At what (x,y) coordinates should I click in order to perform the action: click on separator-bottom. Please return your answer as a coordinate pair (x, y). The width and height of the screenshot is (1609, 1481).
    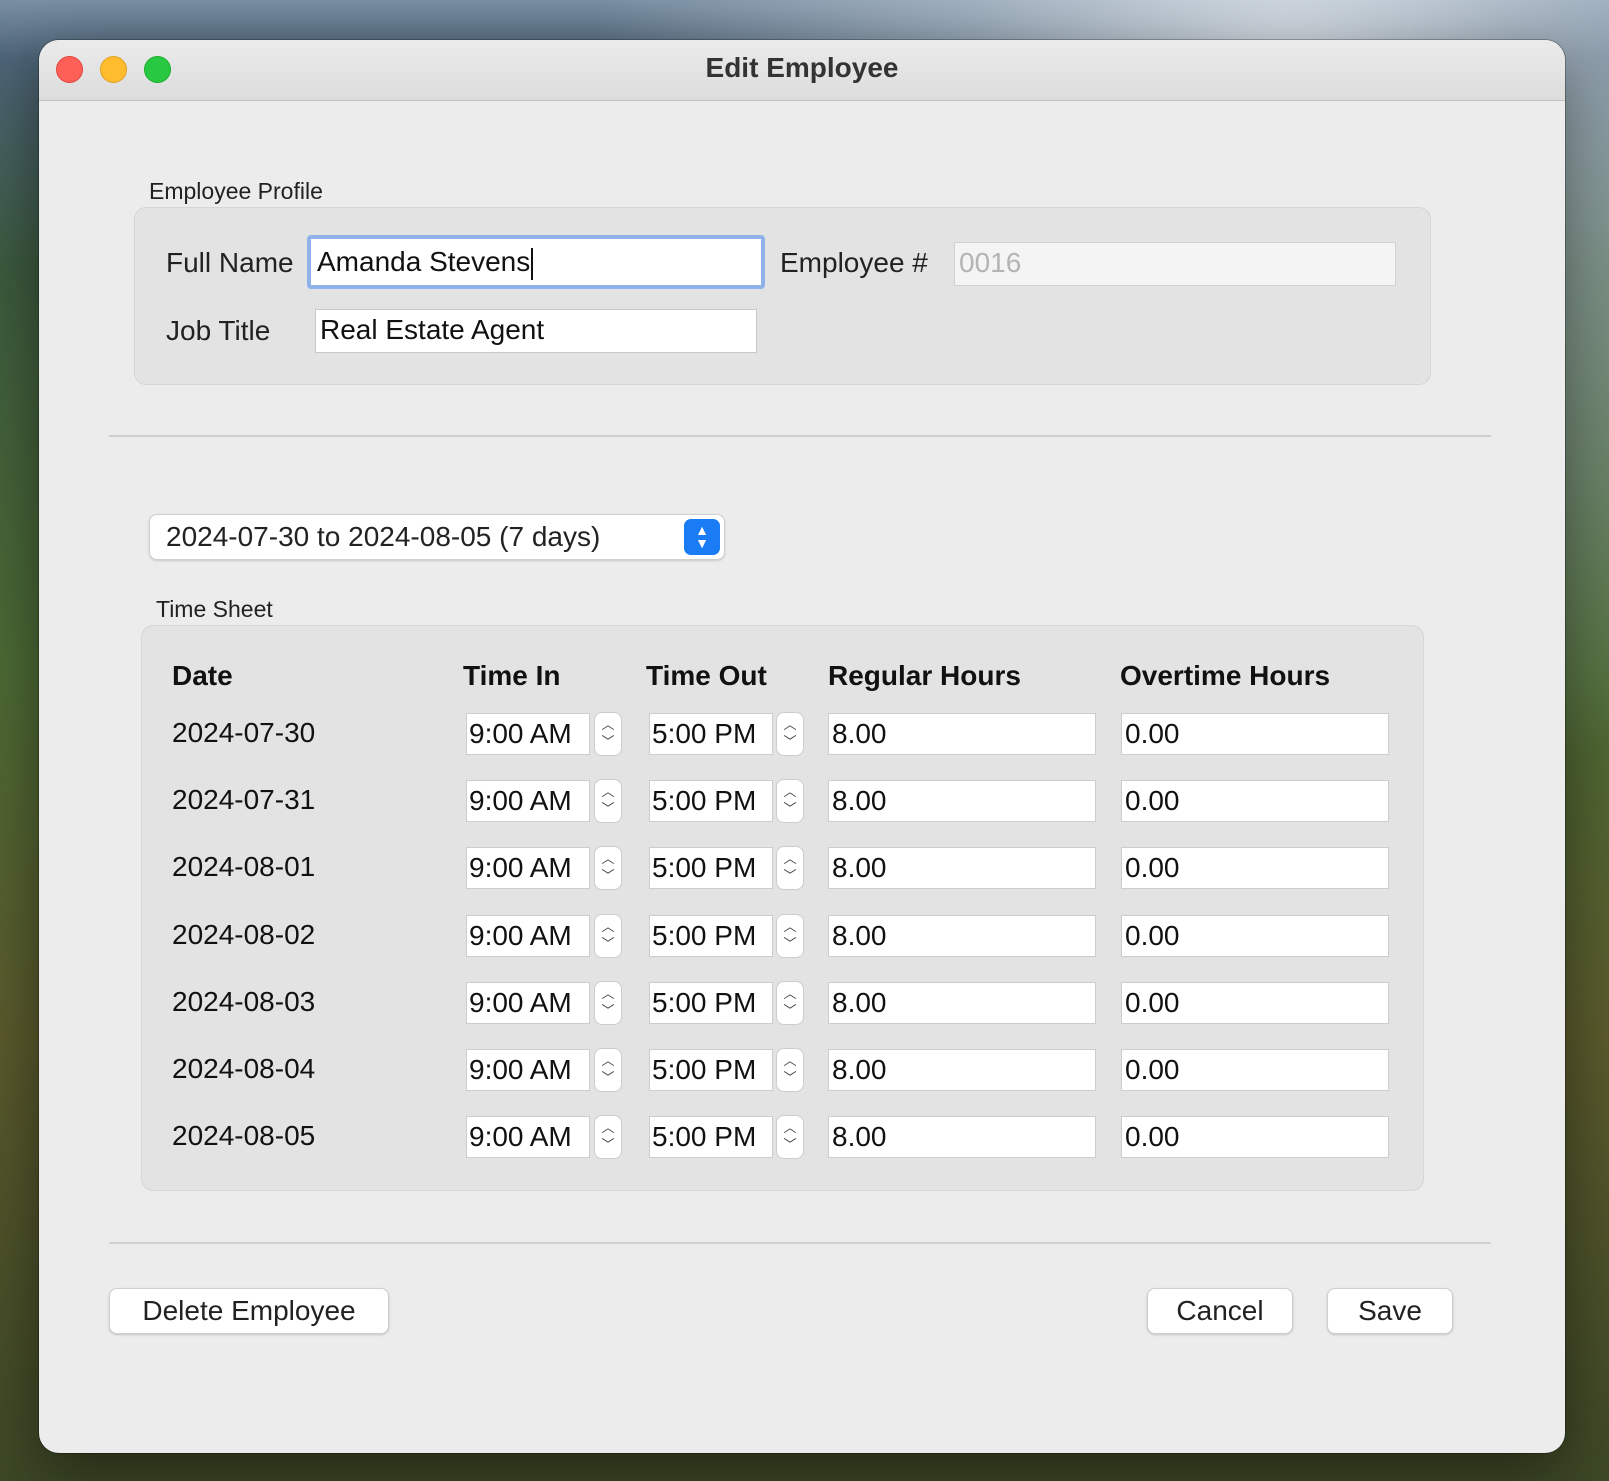
    Looking at the image, I should click on (800, 1243).